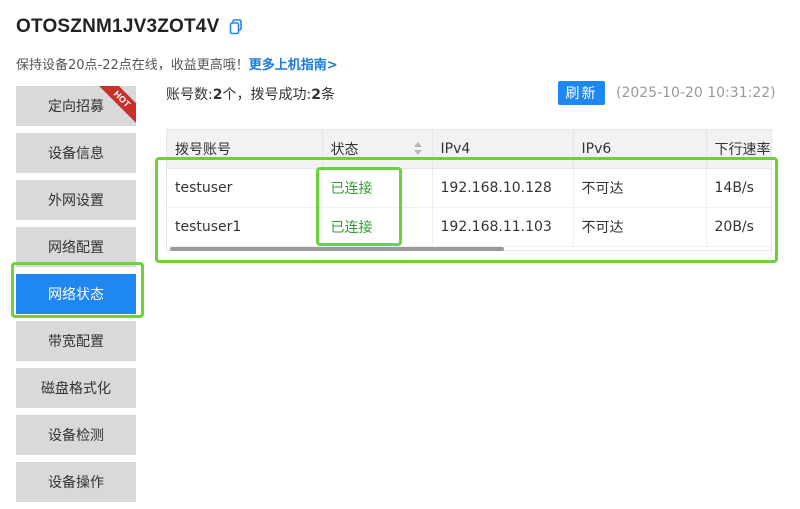 This screenshot has height=509, width=800. Describe the element at coordinates (118, 26) in the screenshot. I see `device-id: OTOSZNM1JV3ZOT4V` at that location.